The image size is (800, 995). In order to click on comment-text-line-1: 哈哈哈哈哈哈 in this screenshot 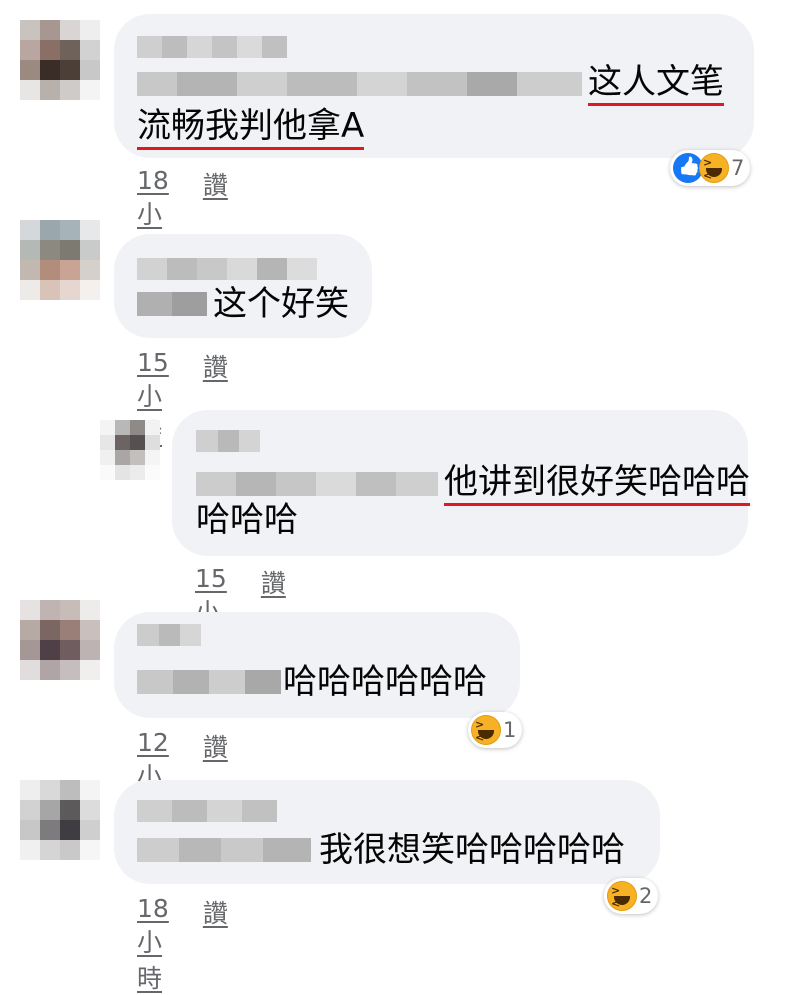, I will do `click(312, 682)`.